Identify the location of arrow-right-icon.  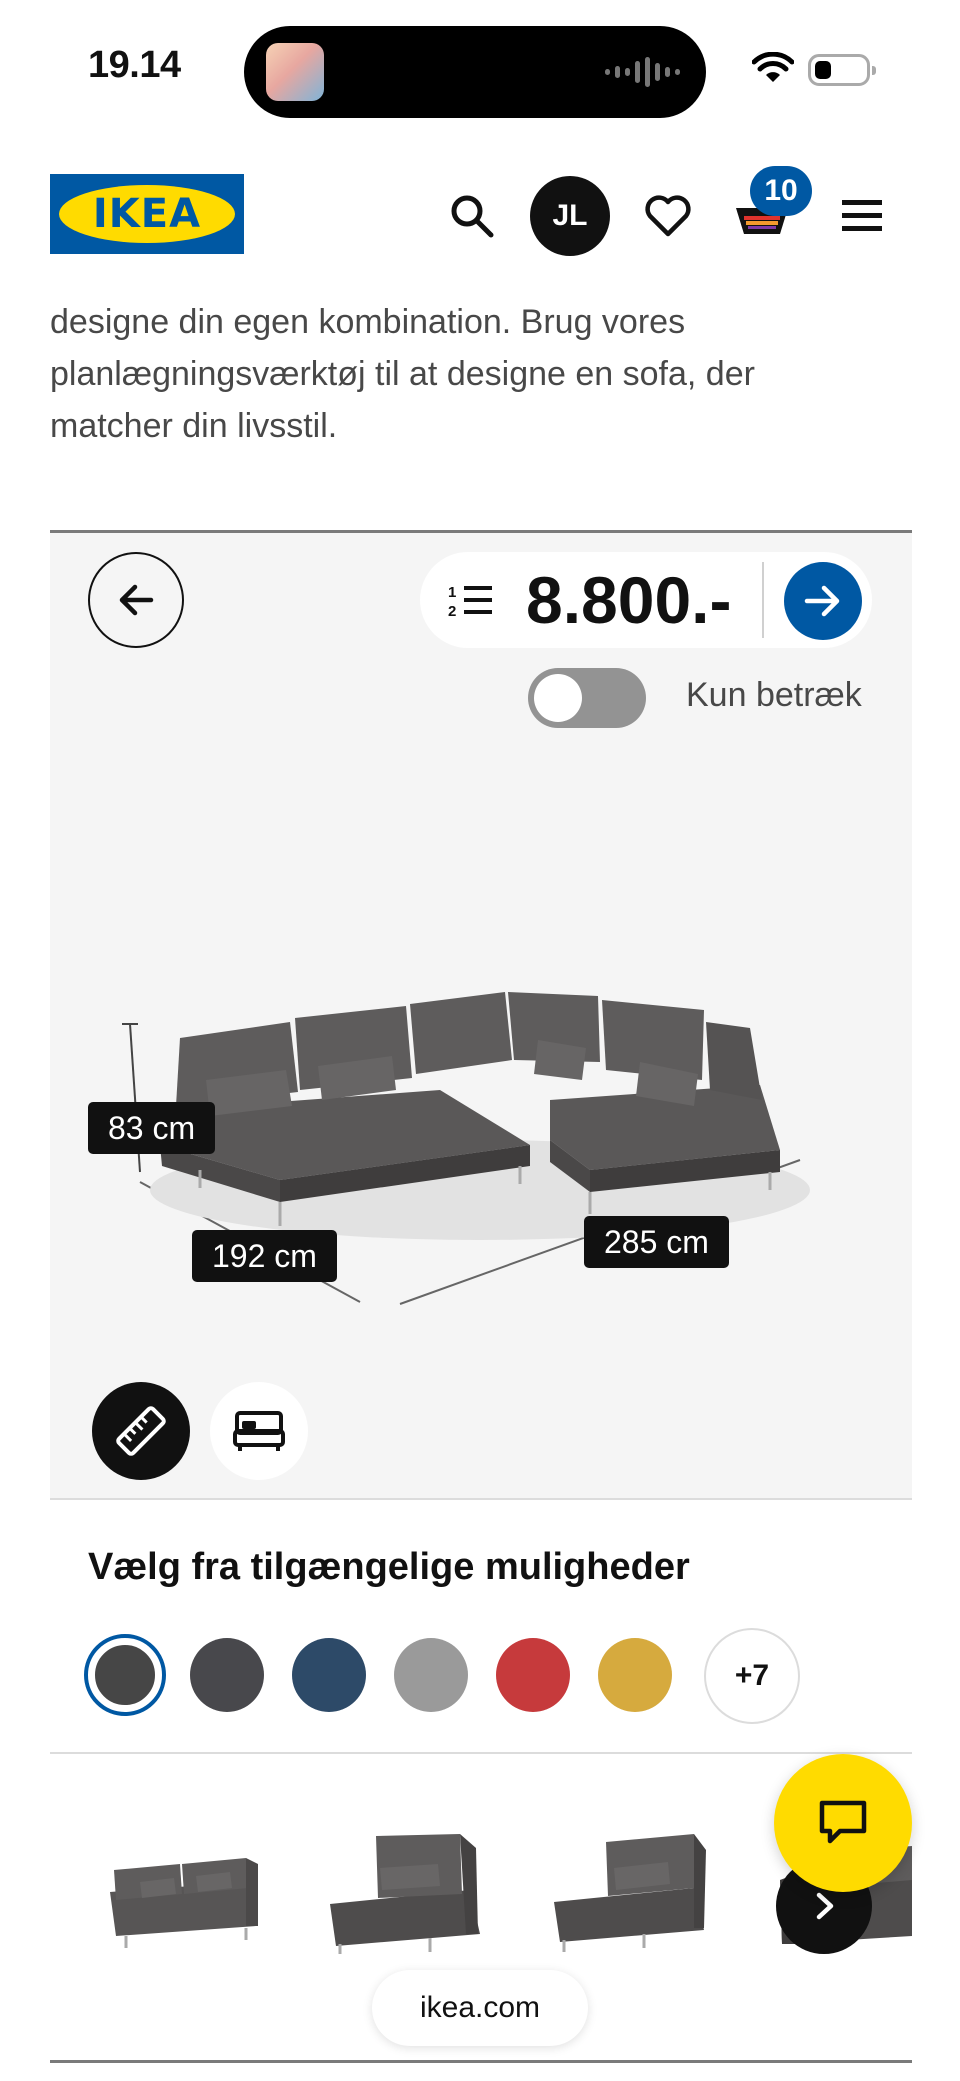
(822, 601).